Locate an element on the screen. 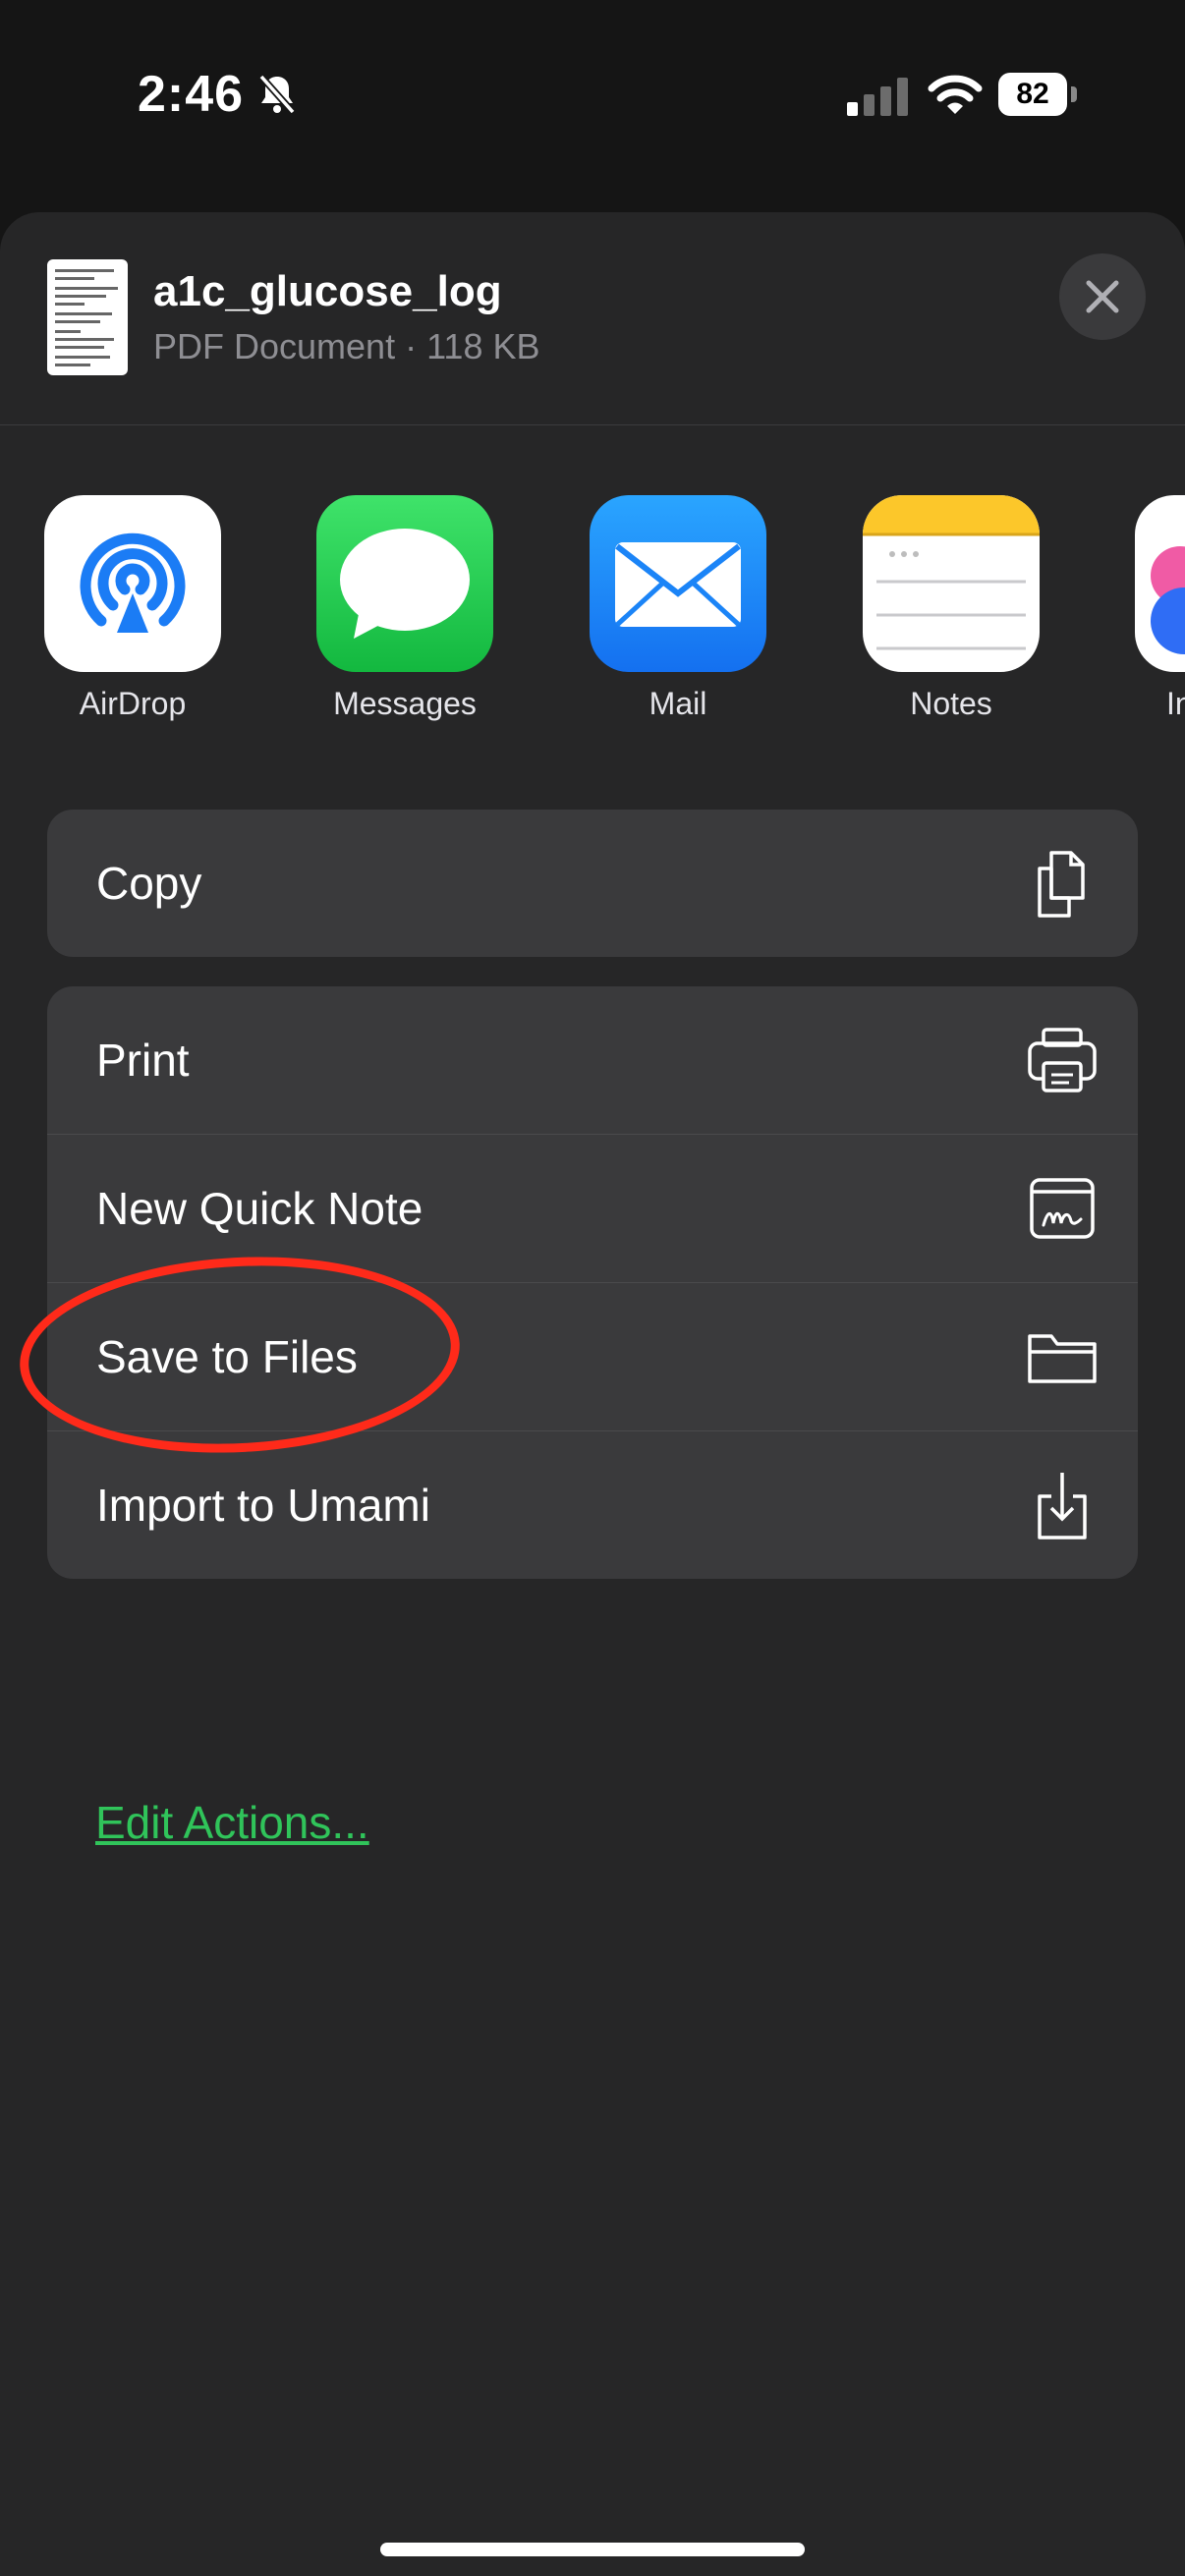 The image size is (1185, 2576). action-group-copy: Copy is located at coordinates (592, 883).